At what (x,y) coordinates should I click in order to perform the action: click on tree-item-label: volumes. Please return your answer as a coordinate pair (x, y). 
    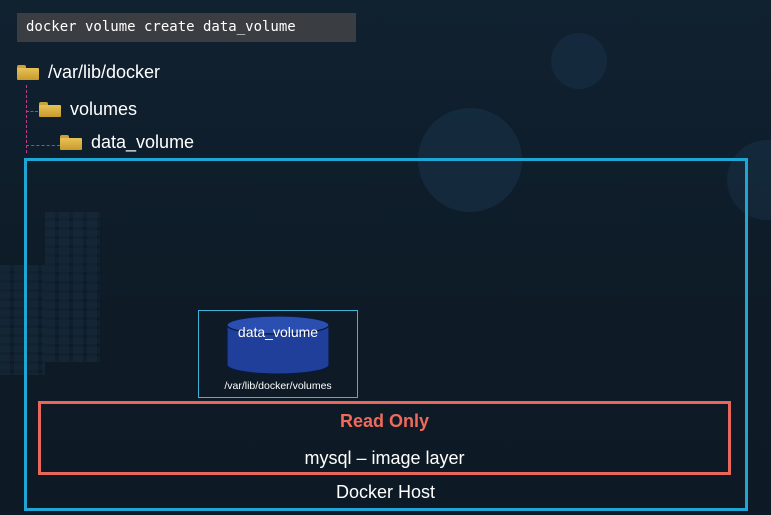
    Looking at the image, I should click on (104, 109).